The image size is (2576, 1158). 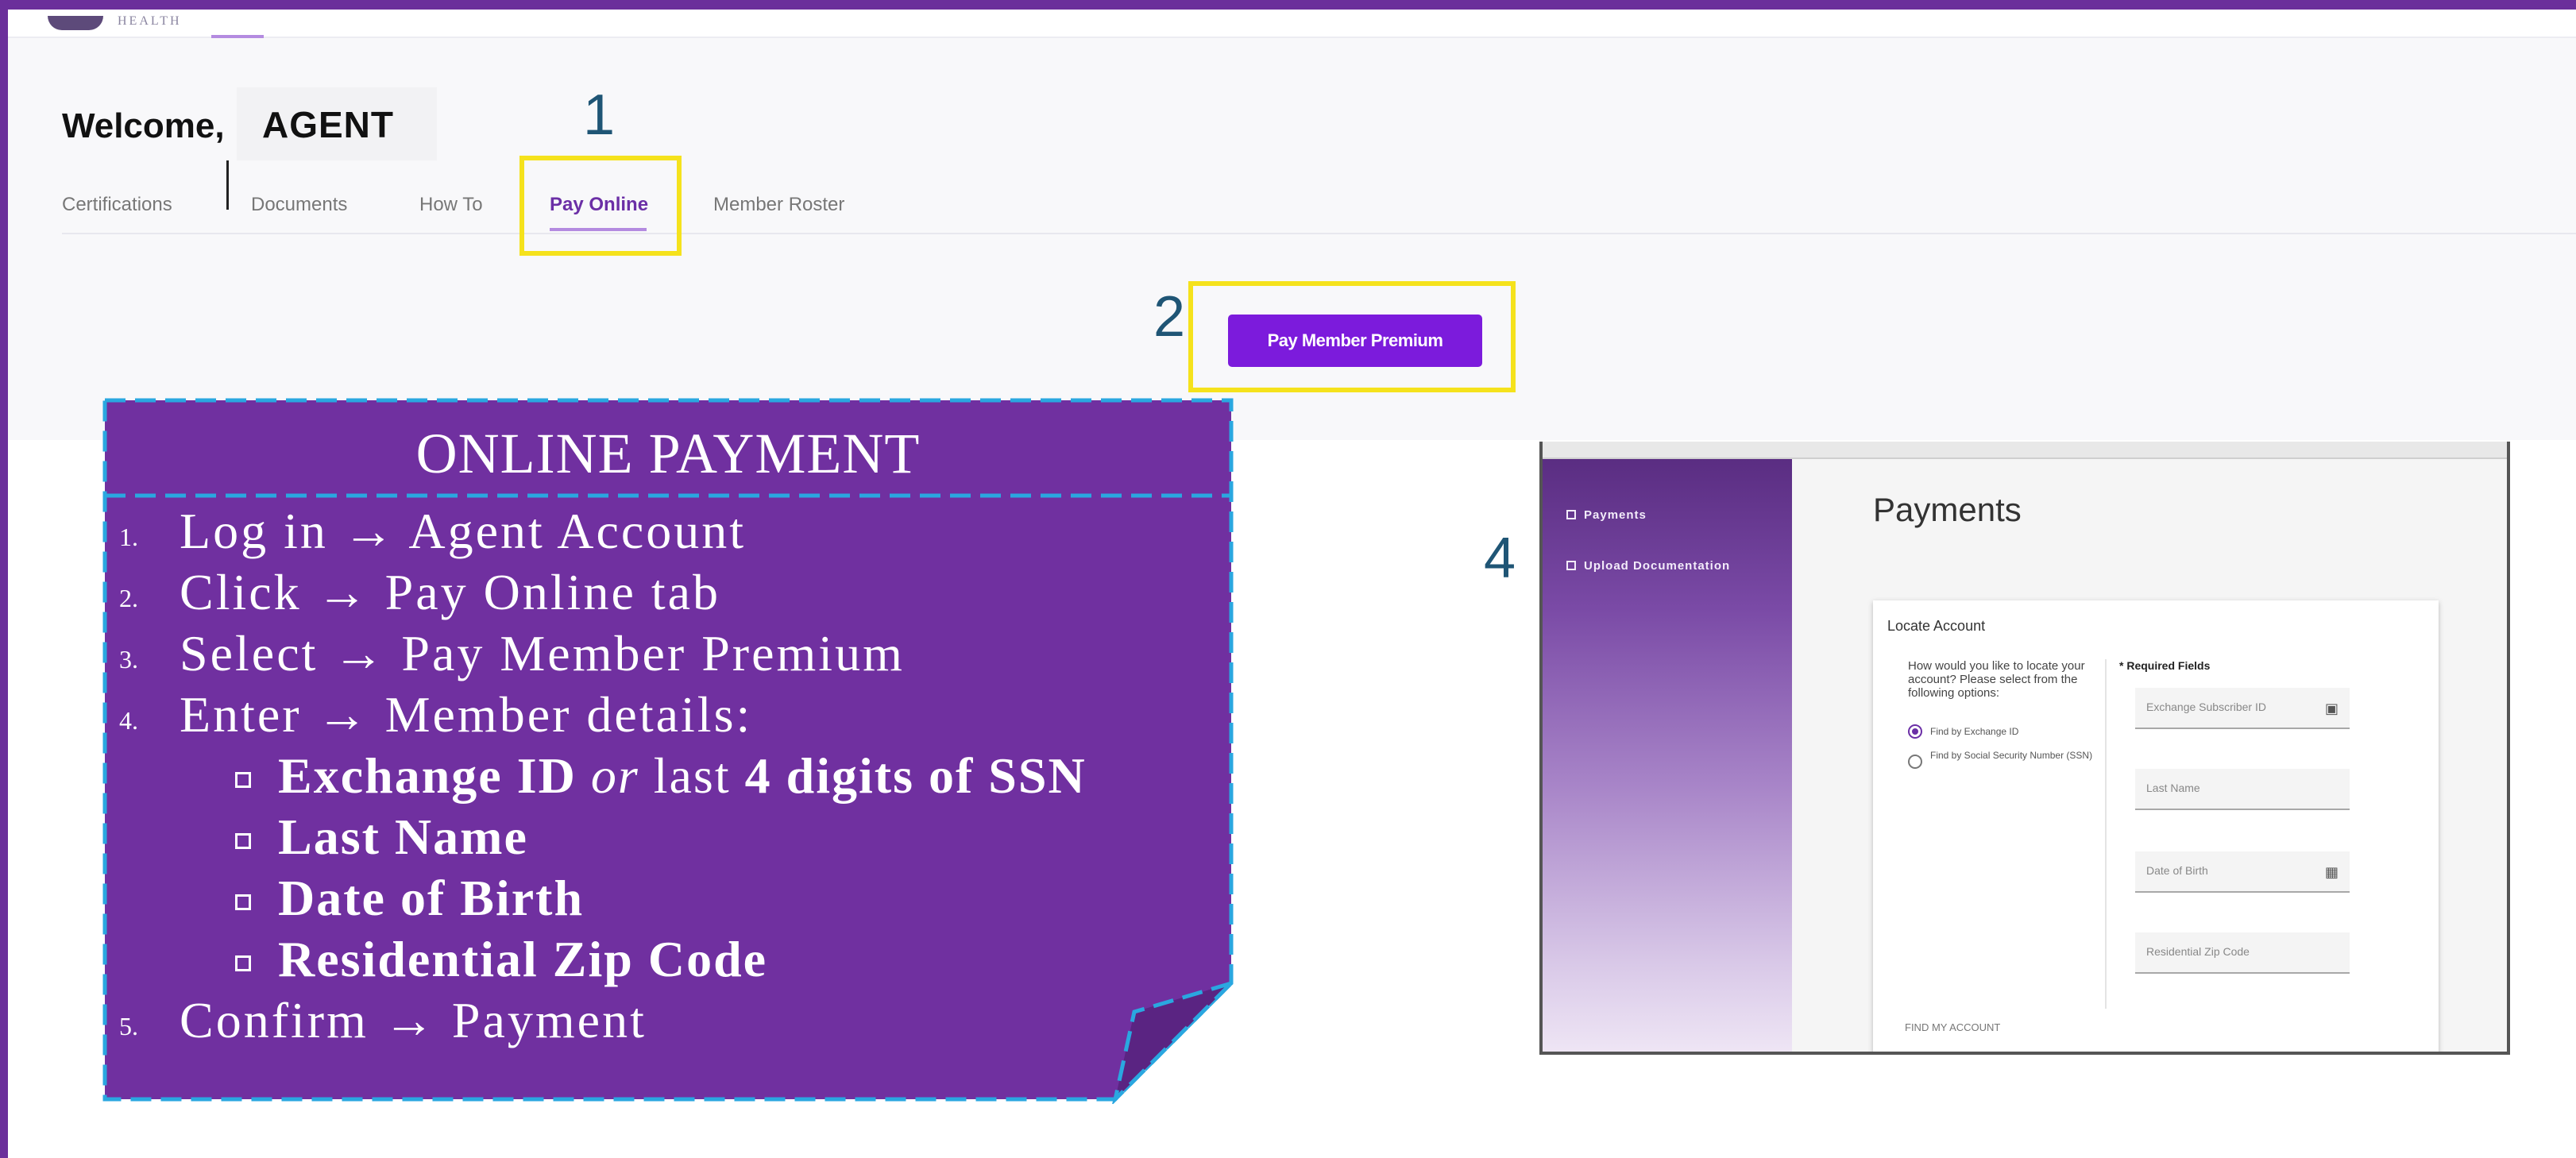 What do you see at coordinates (2242, 789) in the screenshot?
I see `last-name-field: Last Name` at bounding box center [2242, 789].